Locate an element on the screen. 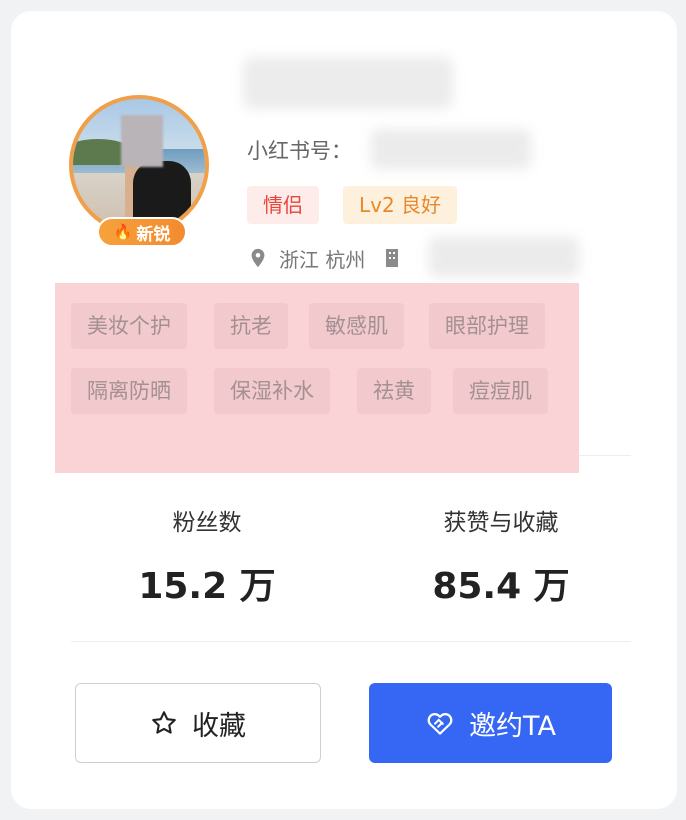 This screenshot has width=686, height=820. interest-tag: 抗老 is located at coordinates (251, 326).